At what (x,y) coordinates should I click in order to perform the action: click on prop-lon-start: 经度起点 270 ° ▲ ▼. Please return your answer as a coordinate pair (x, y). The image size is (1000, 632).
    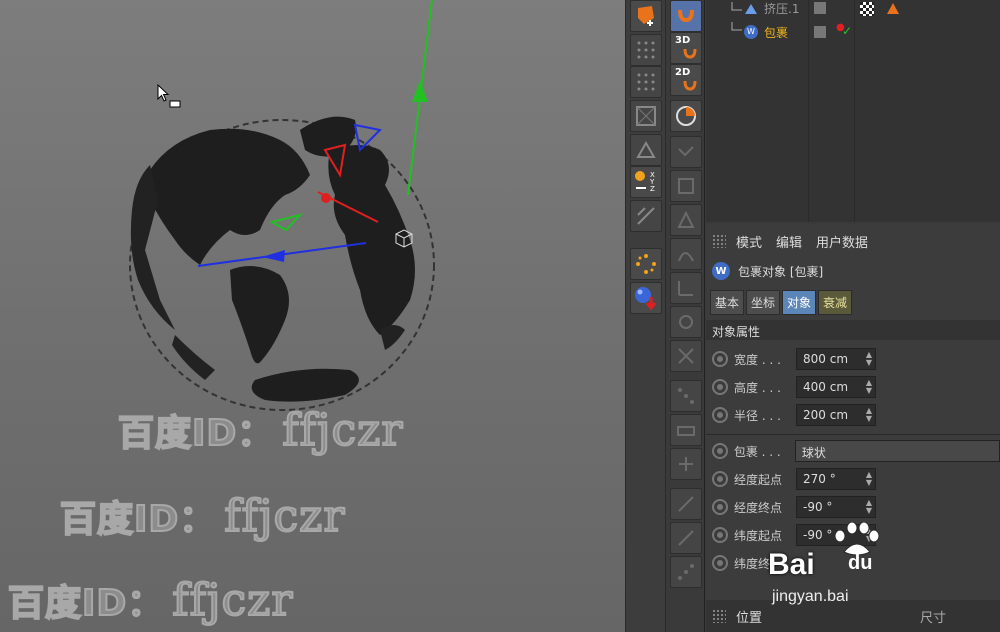
    Looking at the image, I should click on (853, 479).